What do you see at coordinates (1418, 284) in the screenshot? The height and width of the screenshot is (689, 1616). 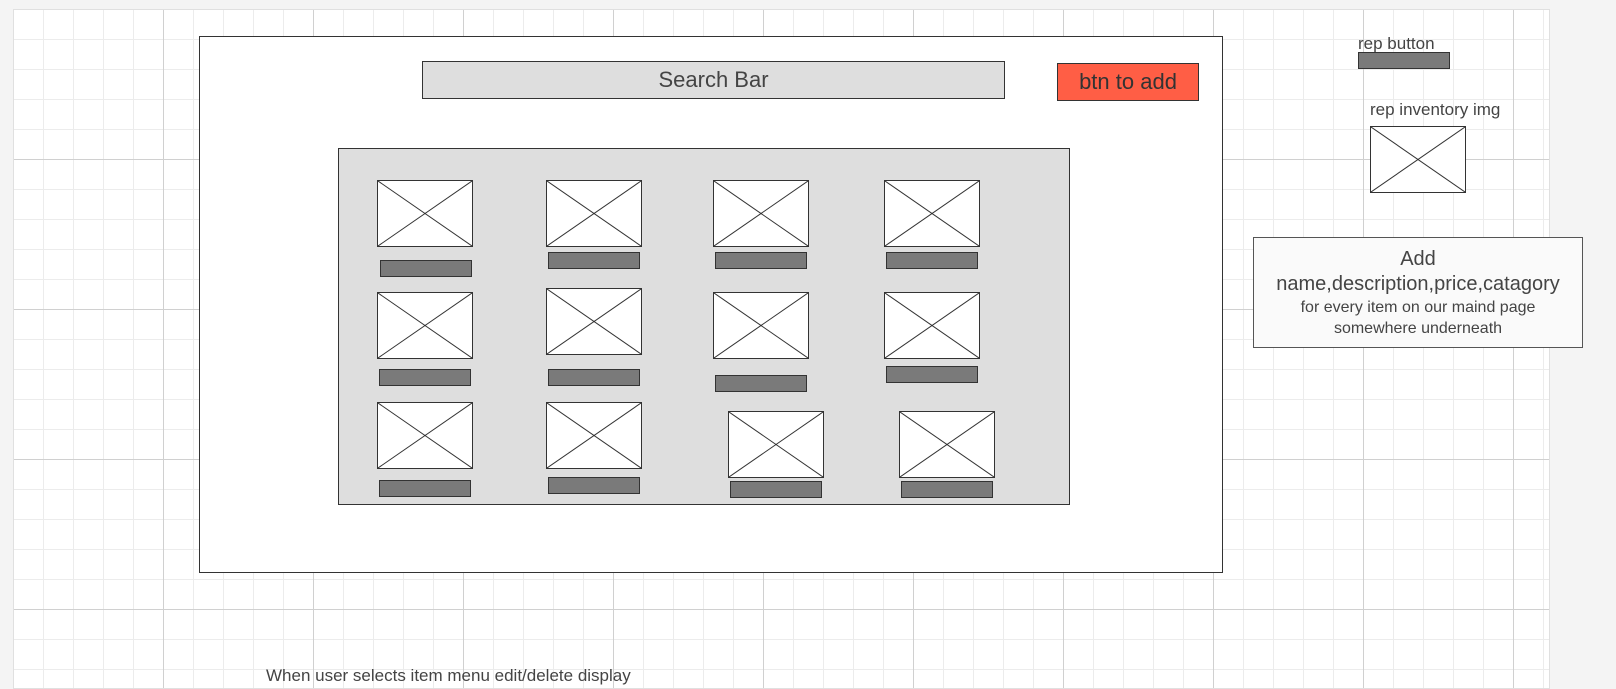 I see `note-line-2: name,description,price,catagory` at bounding box center [1418, 284].